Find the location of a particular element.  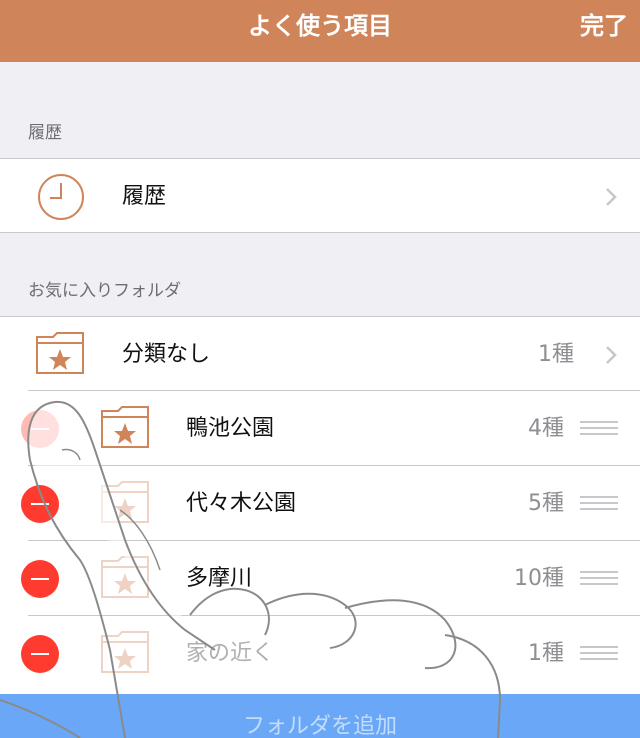

history-row: 履歴 is located at coordinates (320, 195).